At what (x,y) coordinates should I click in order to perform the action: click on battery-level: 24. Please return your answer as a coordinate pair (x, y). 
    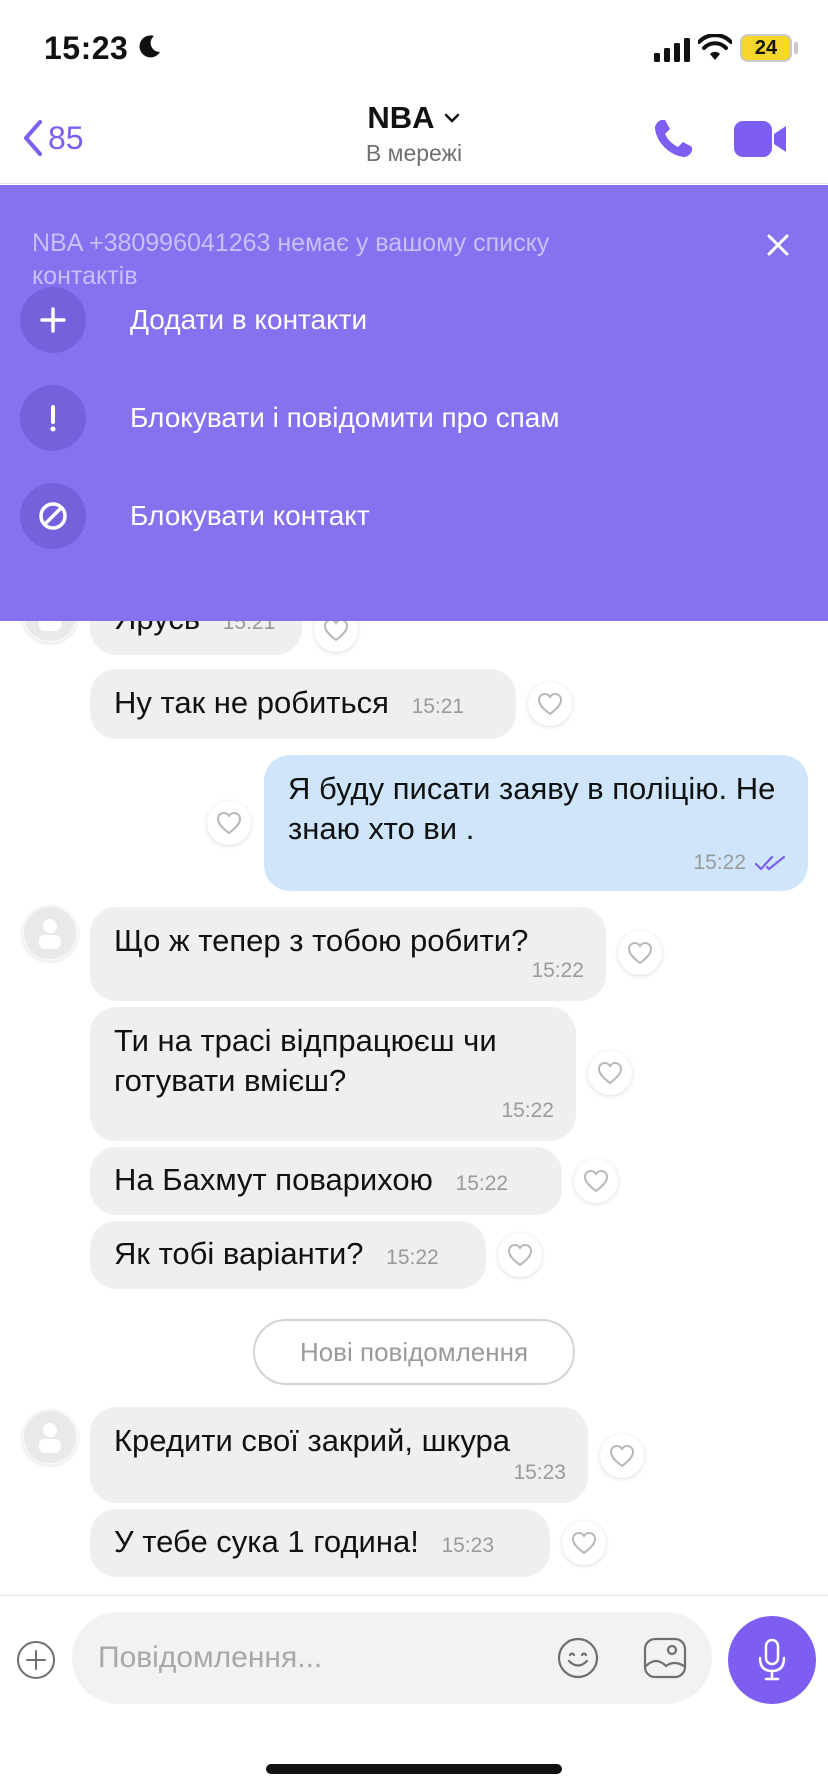
    Looking at the image, I should click on (766, 47).